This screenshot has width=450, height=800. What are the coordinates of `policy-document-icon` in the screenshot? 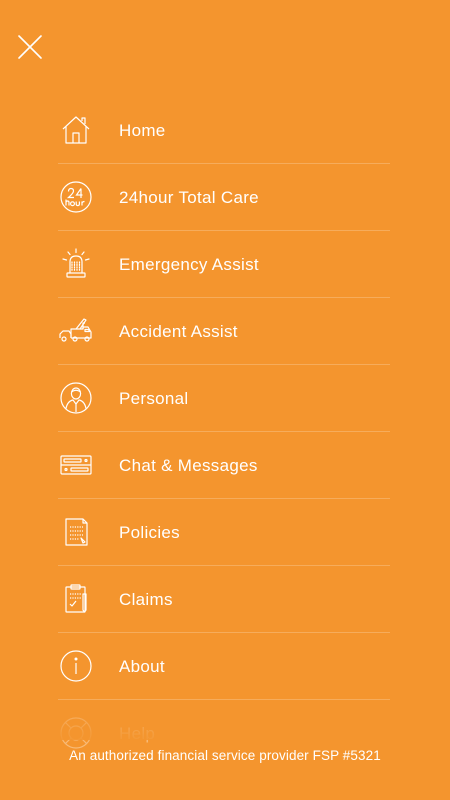 It's located at (76, 532).